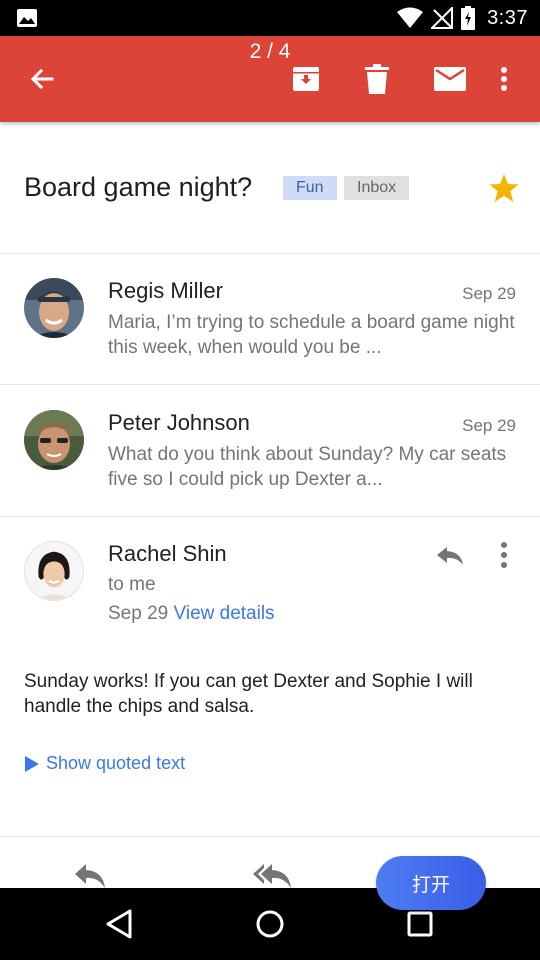  What do you see at coordinates (167, 553) in the screenshot?
I see `sender-name: Rachel Shin` at bounding box center [167, 553].